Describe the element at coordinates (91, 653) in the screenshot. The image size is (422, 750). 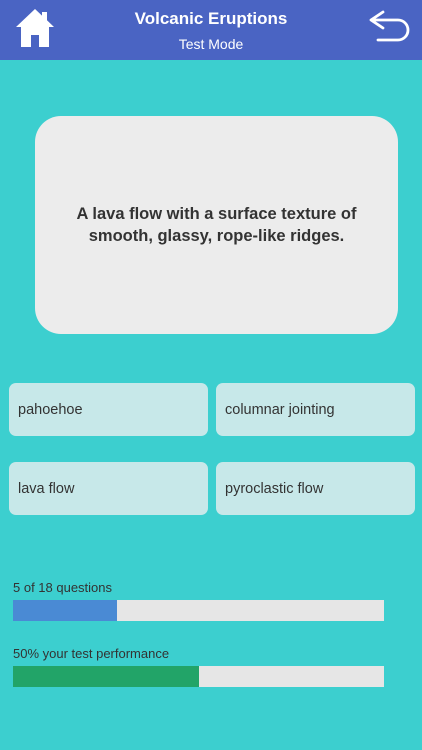
I see `performance-label: 50% your test performance` at that location.